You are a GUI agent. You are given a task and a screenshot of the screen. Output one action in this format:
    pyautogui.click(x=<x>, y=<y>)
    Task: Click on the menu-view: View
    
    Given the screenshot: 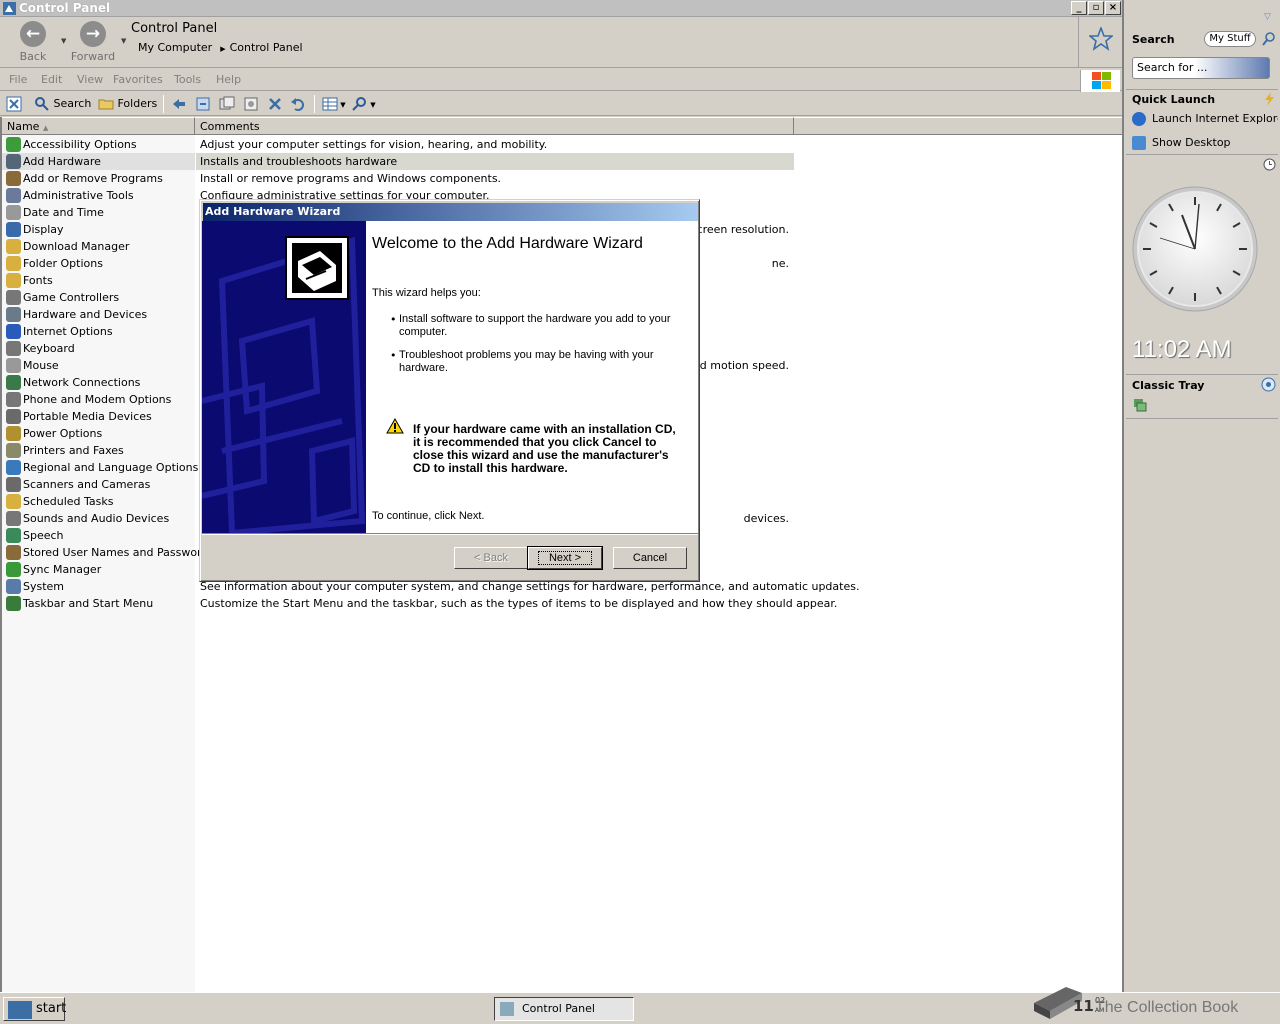 What is the action you would take?
    pyautogui.click(x=90, y=79)
    